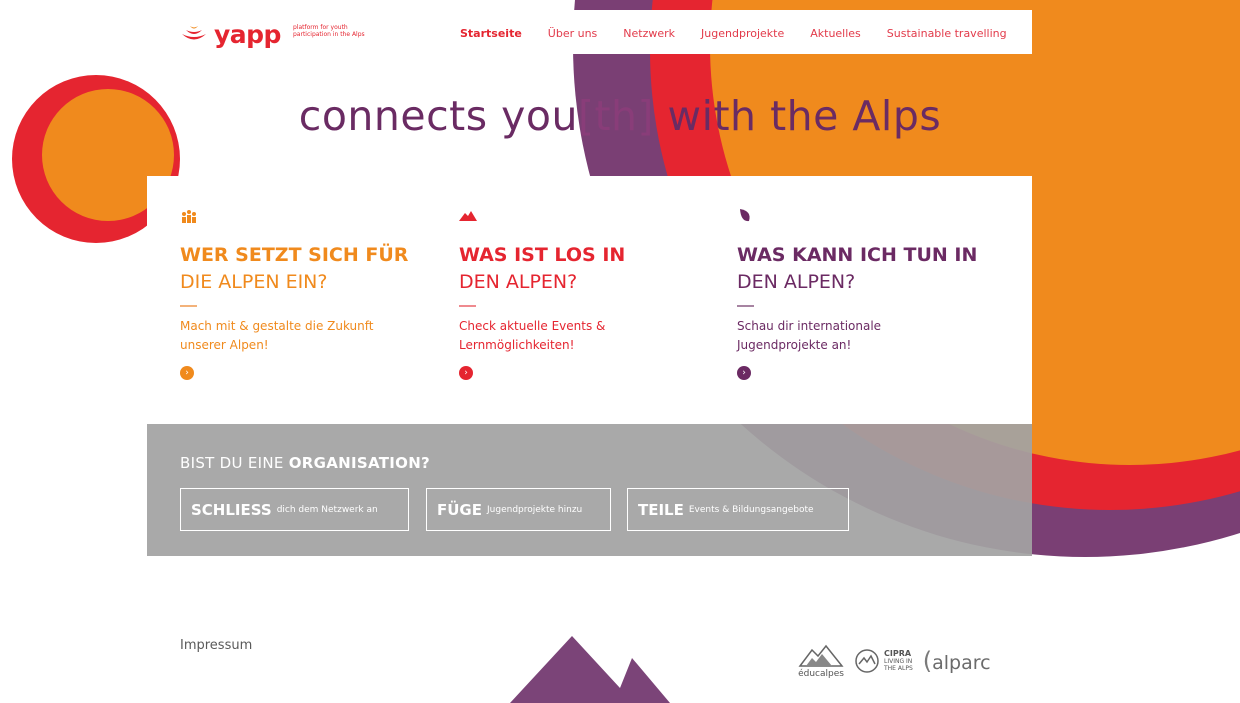  What do you see at coordinates (294, 255) in the screenshot?
I see `card-title-bold: WER SETZT SICH FÜR` at bounding box center [294, 255].